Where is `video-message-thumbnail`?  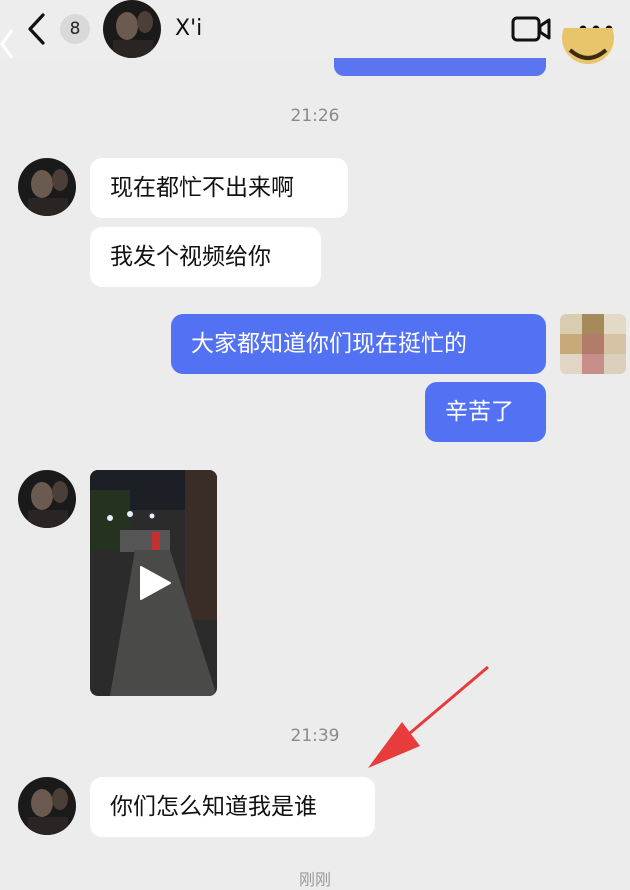 video-message-thumbnail is located at coordinates (153, 583).